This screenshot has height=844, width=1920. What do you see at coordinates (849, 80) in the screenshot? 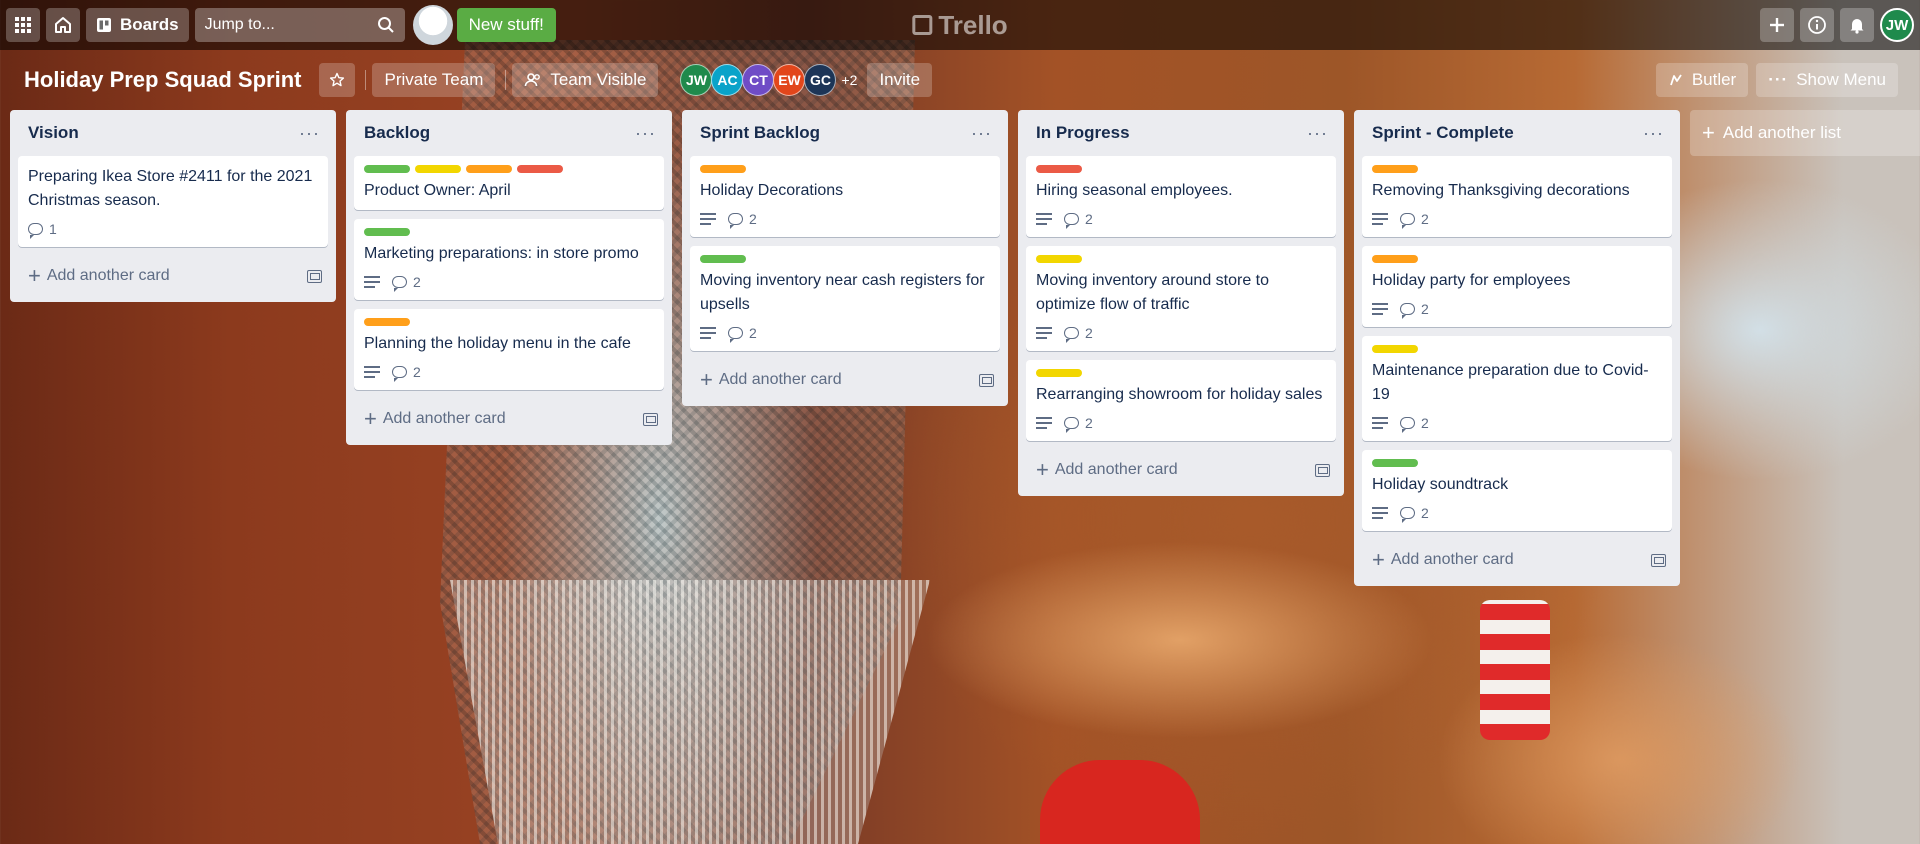
I see `more-members-count: +2` at bounding box center [849, 80].